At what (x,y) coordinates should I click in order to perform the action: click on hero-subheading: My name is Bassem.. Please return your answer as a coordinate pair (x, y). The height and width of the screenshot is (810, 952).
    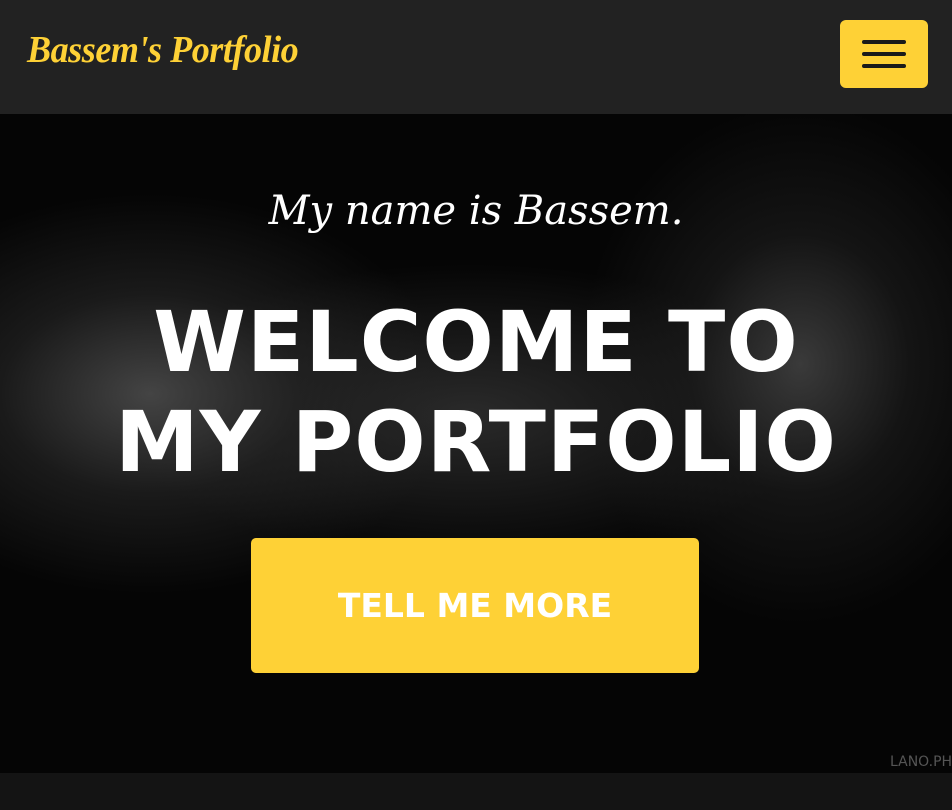
    Looking at the image, I should click on (476, 211).